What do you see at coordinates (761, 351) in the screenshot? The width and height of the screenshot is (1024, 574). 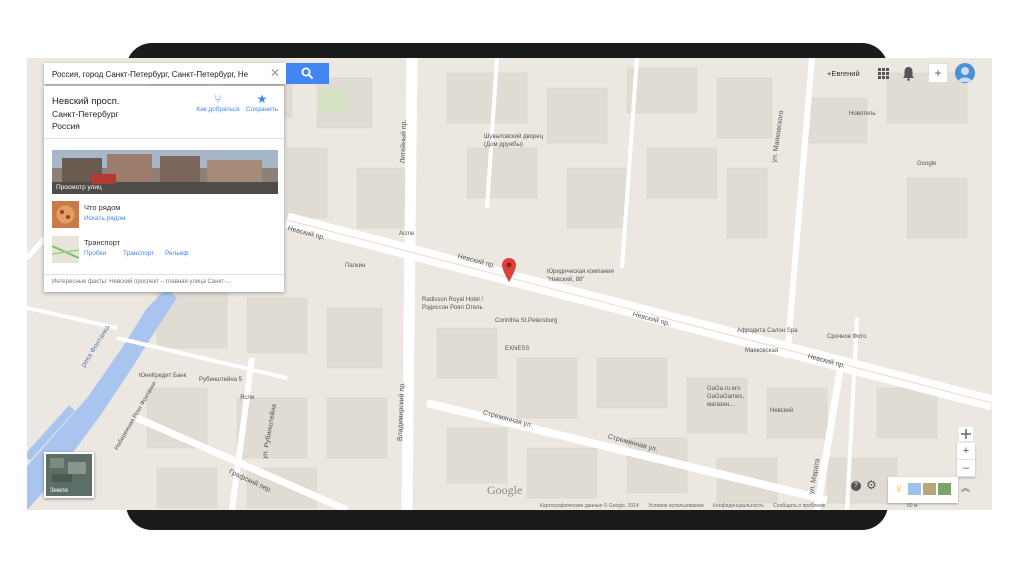 I see `metro-label: Маяковская` at bounding box center [761, 351].